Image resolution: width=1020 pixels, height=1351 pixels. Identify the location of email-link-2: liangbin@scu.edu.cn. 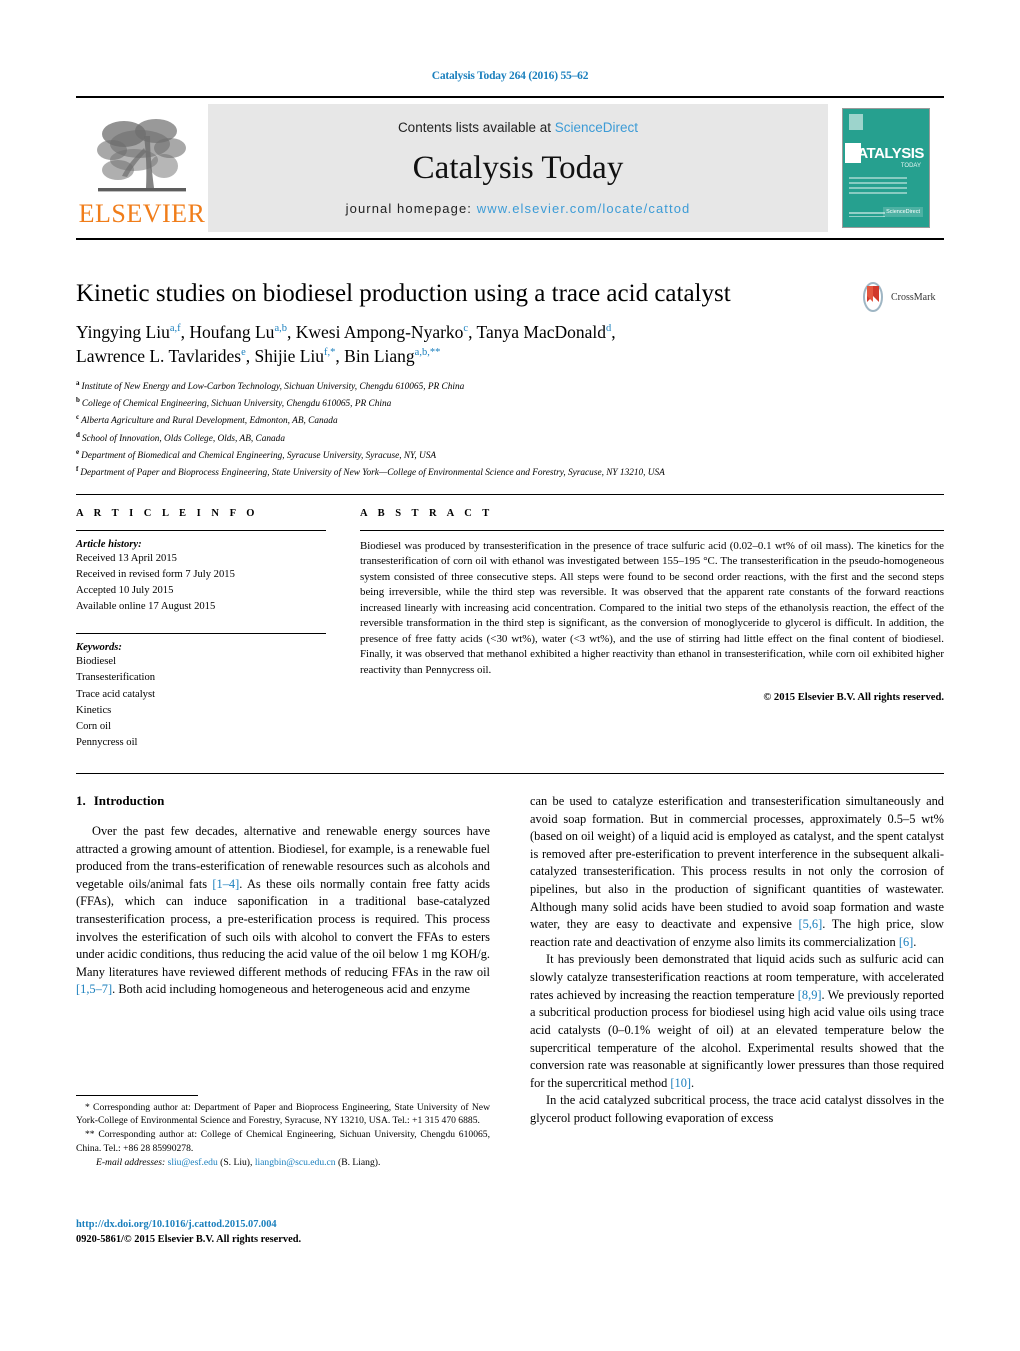
(295, 1162).